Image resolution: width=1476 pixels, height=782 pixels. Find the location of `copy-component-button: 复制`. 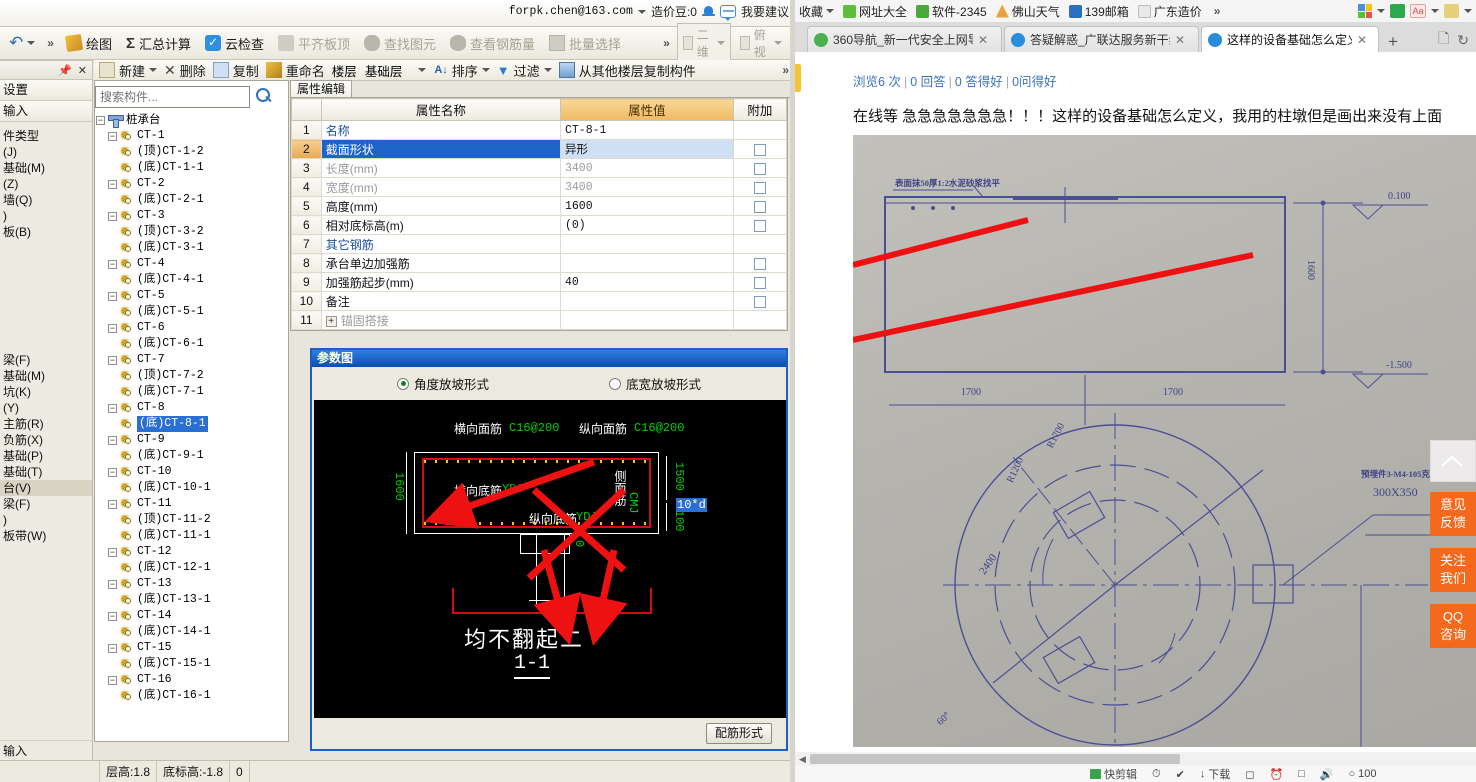

copy-component-button: 复制 is located at coordinates (235, 70).